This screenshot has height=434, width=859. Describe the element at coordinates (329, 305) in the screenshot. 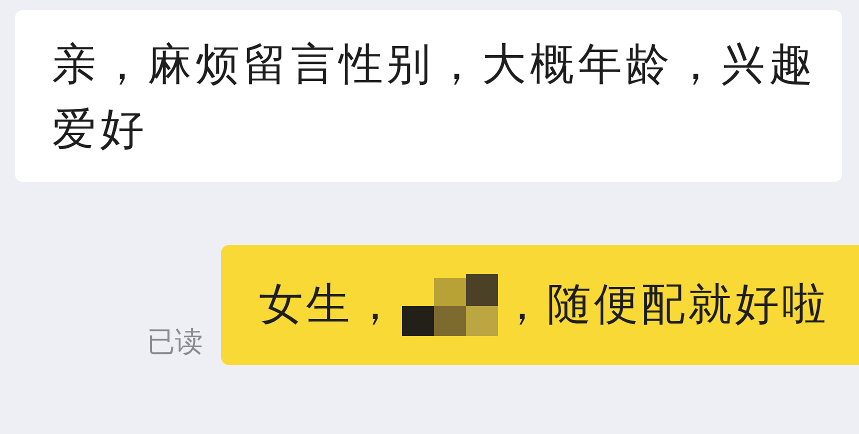

I see `message-text: 女生，` at that location.